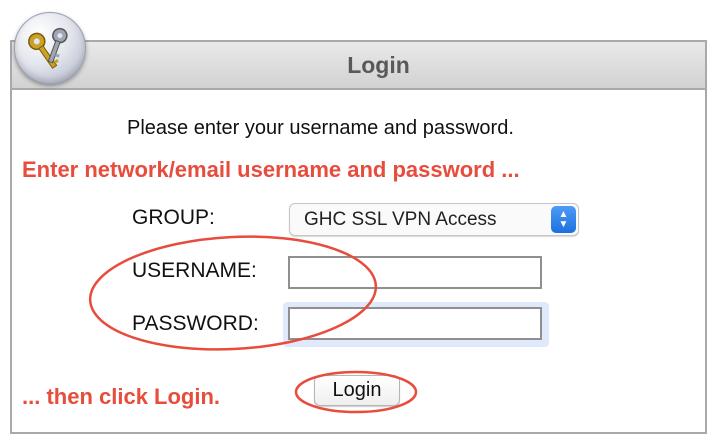  I want to click on hint-text-bottom: ... then click Login., so click(121, 396).